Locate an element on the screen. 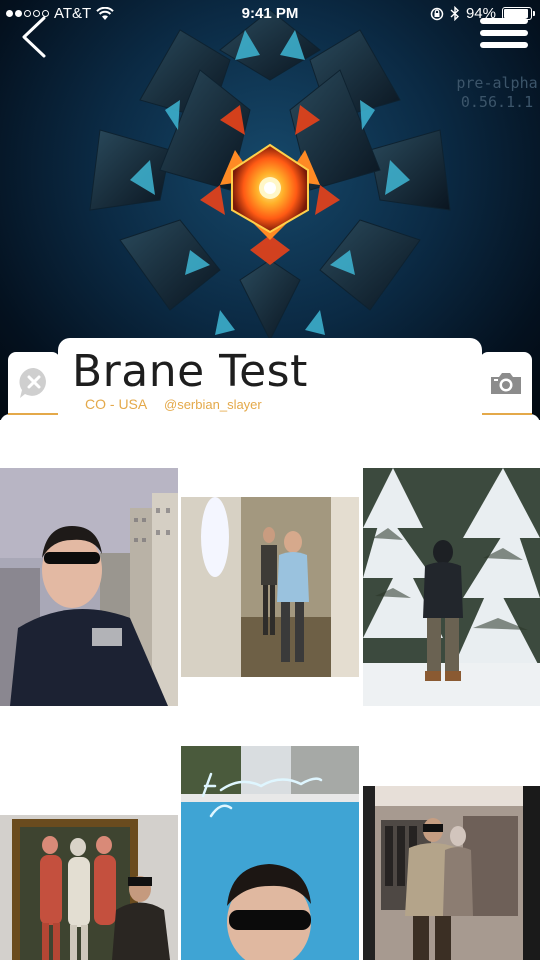 The width and height of the screenshot is (540, 960). photo-hamptons-pool-image is located at coordinates (270, 853).